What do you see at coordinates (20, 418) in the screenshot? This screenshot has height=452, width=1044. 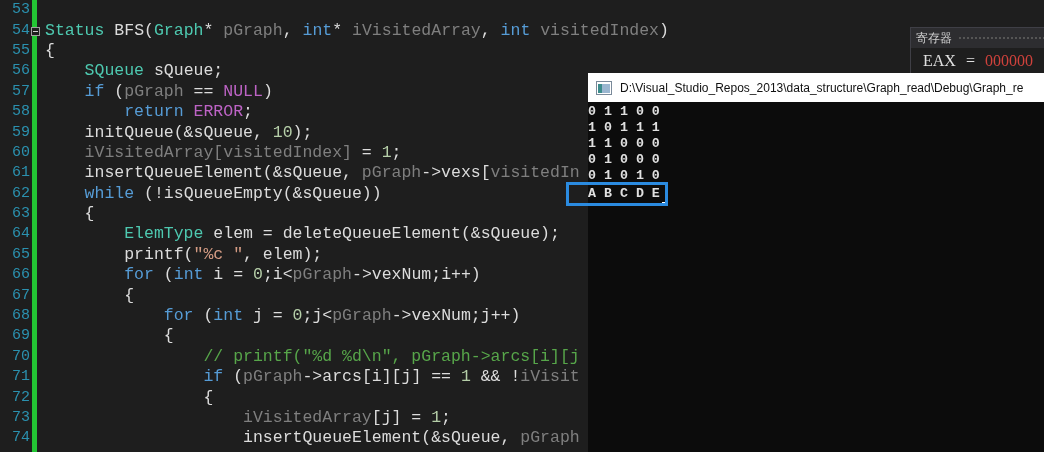 I see `line-number: 73` at bounding box center [20, 418].